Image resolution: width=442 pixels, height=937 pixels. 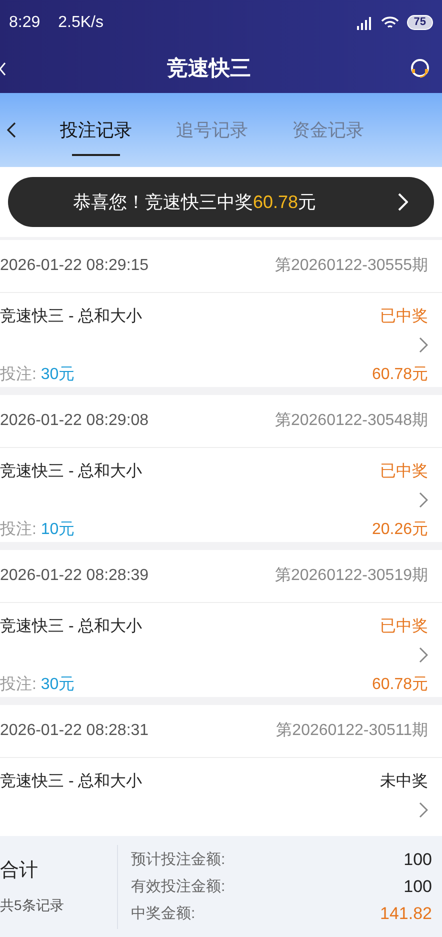 I want to click on bet-time: 2026-01-22 08:29:08, so click(x=74, y=421).